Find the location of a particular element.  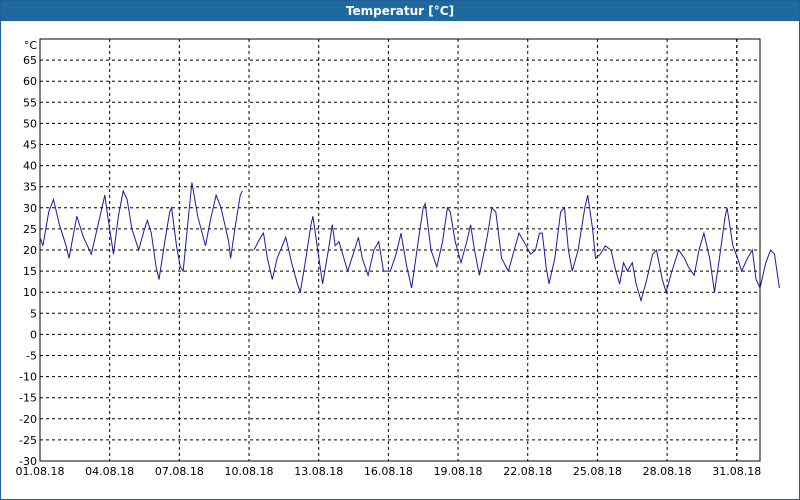

x-tick-label: 13.08.18 is located at coordinates (318, 471).